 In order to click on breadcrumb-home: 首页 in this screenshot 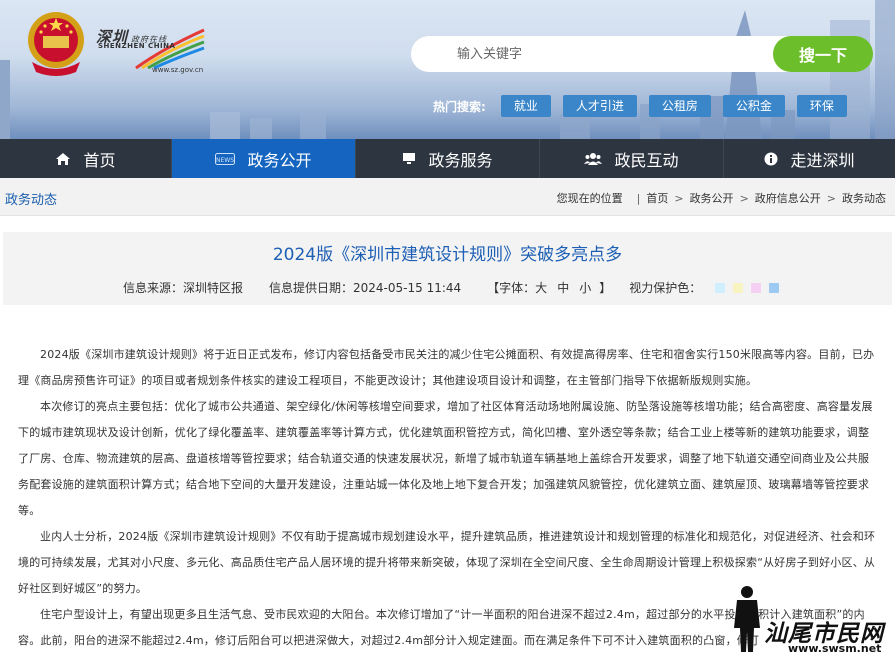, I will do `click(657, 198)`.